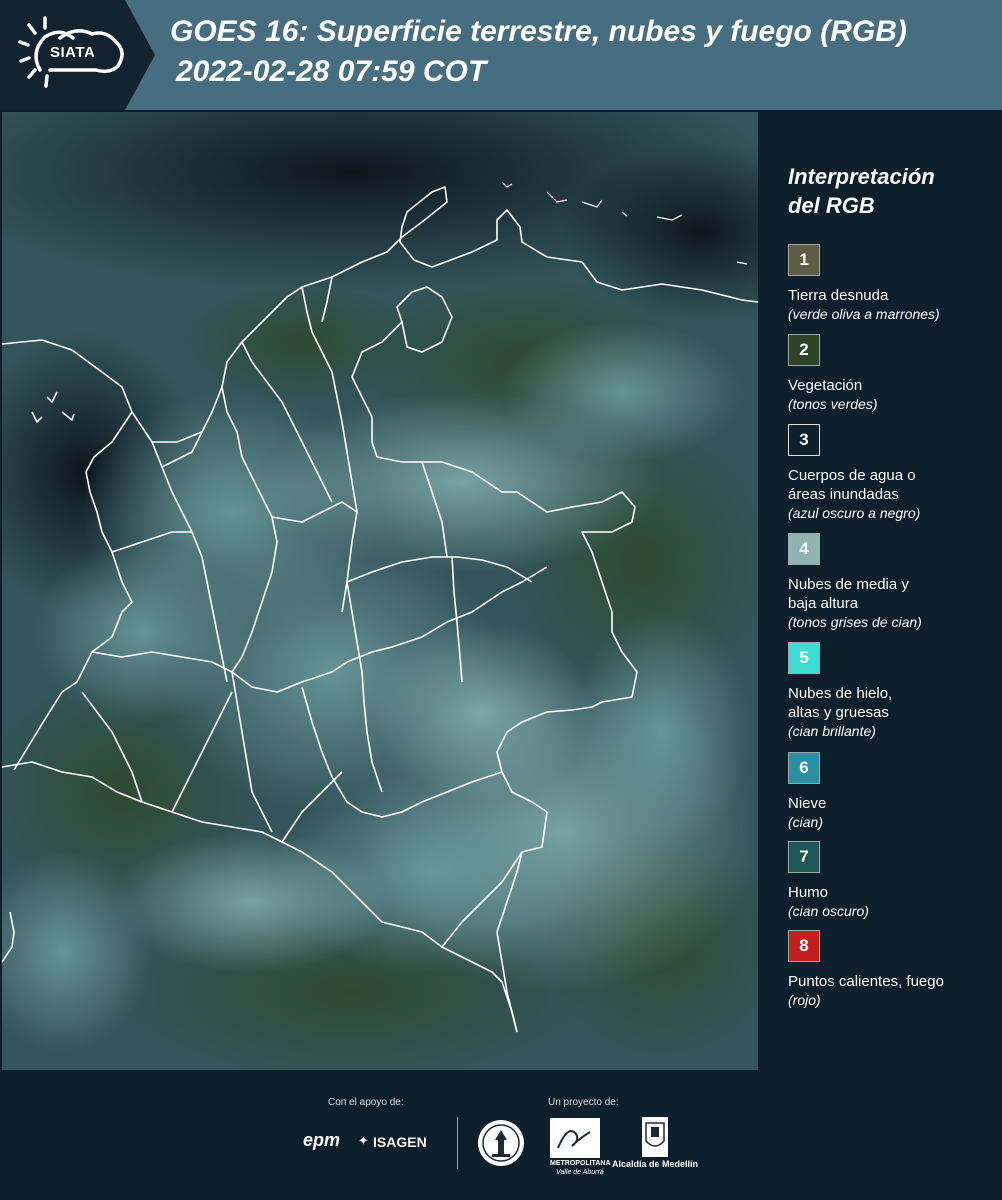 The image size is (1002, 1200). I want to click on legend-label: Vegetación, so click(825, 385).